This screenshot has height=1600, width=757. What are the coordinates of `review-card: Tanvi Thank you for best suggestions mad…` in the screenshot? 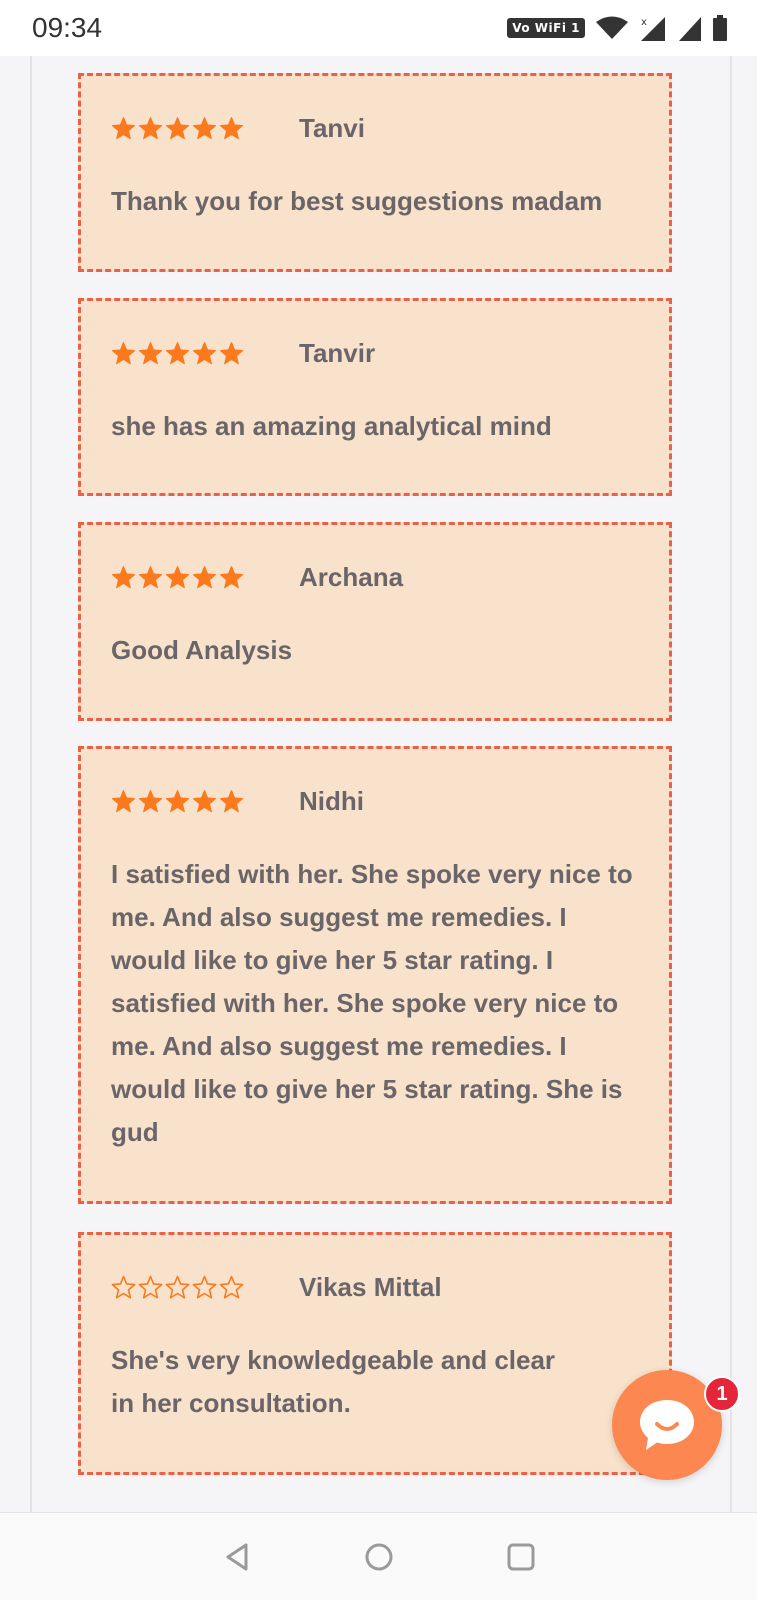 It's located at (375, 172).